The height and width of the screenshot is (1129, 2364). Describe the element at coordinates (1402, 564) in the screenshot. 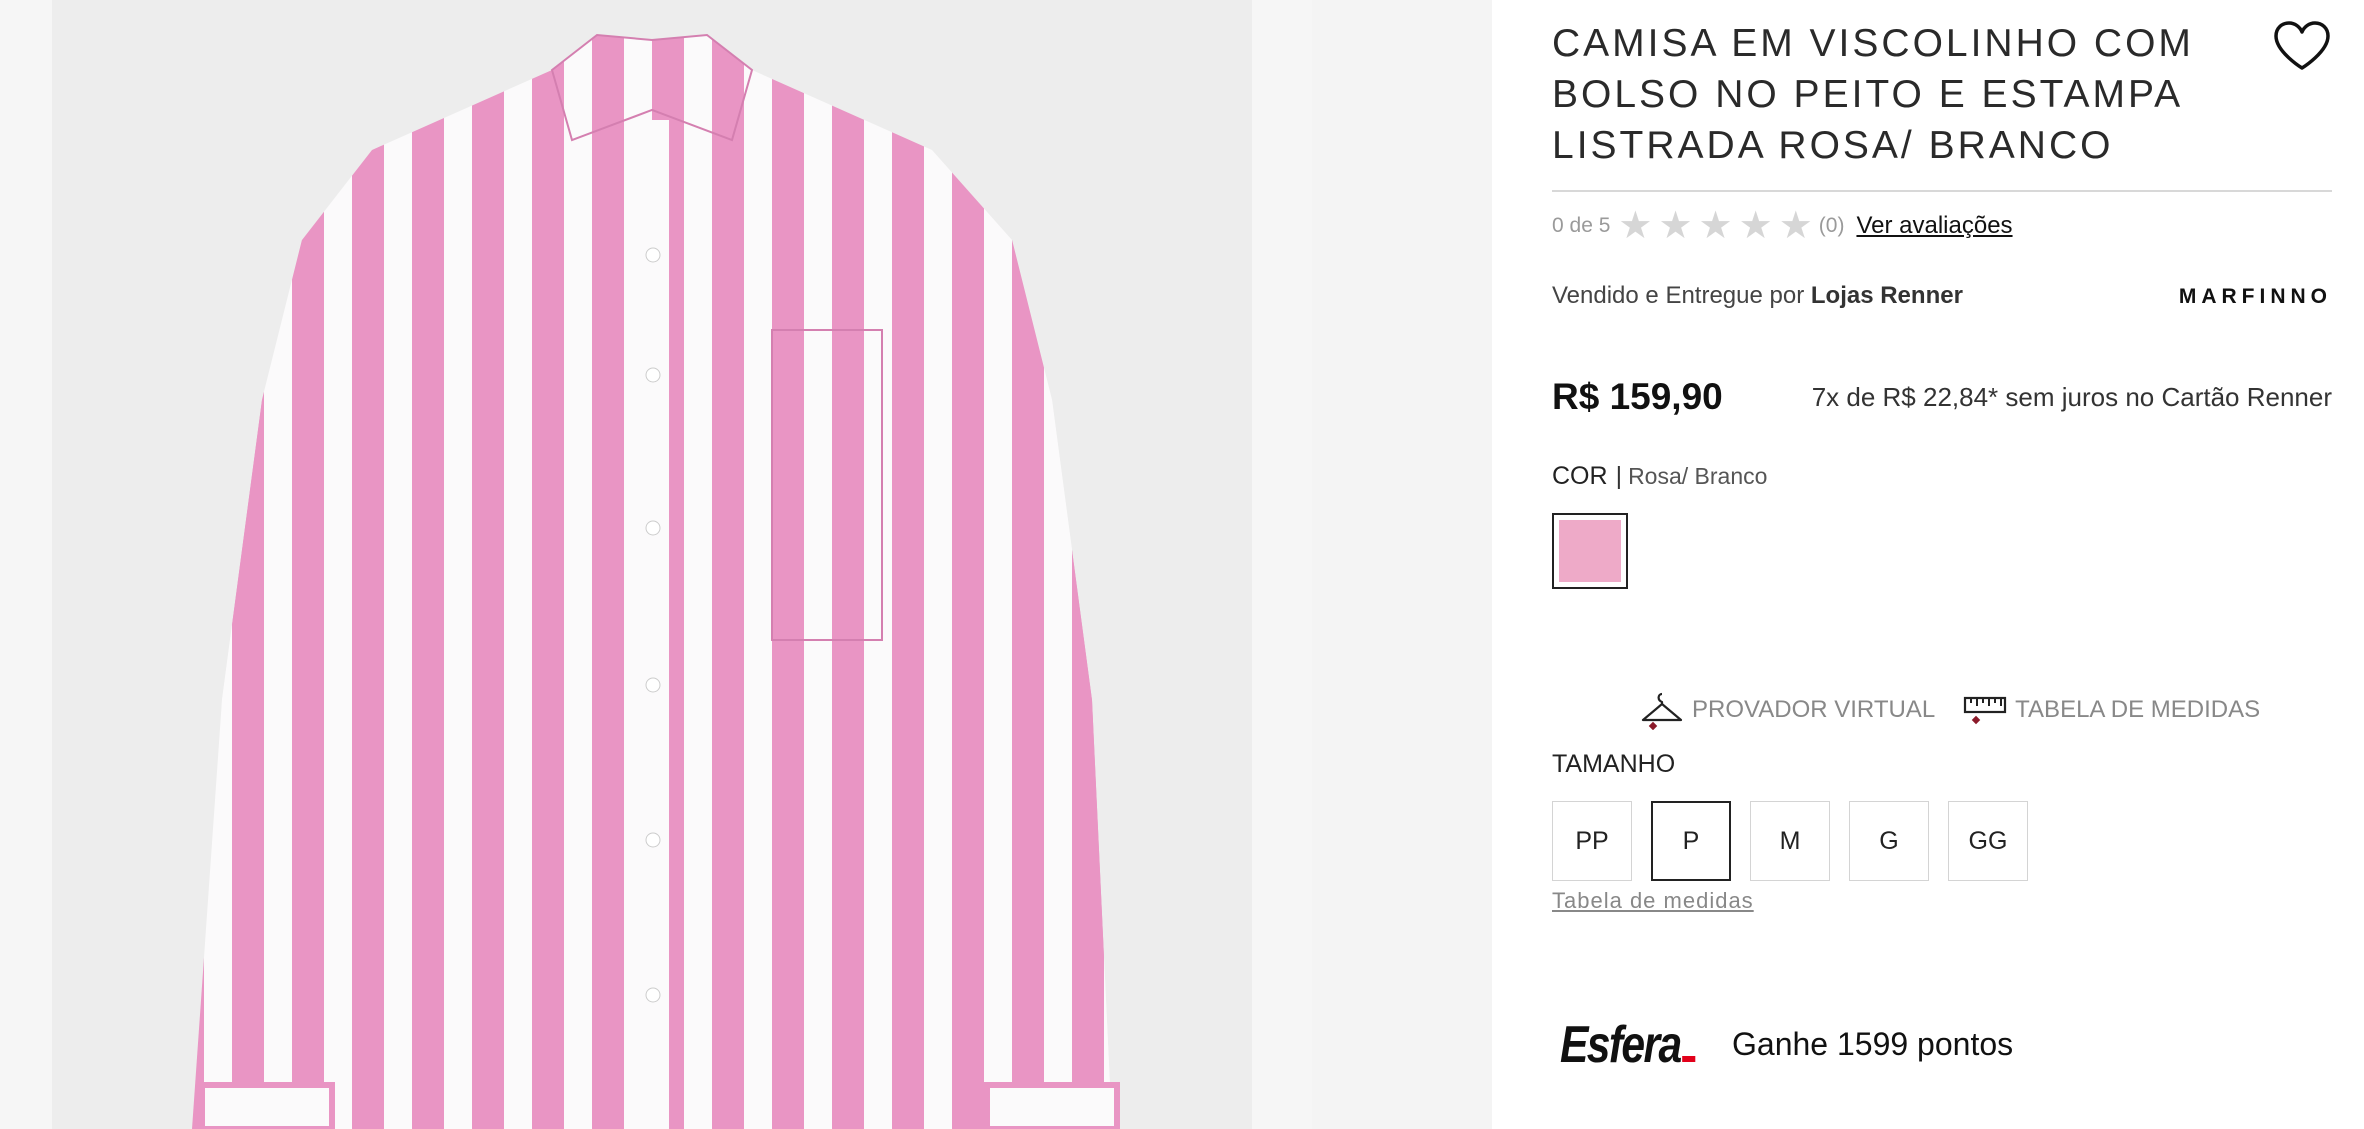

I see `thumbnail-strip` at that location.